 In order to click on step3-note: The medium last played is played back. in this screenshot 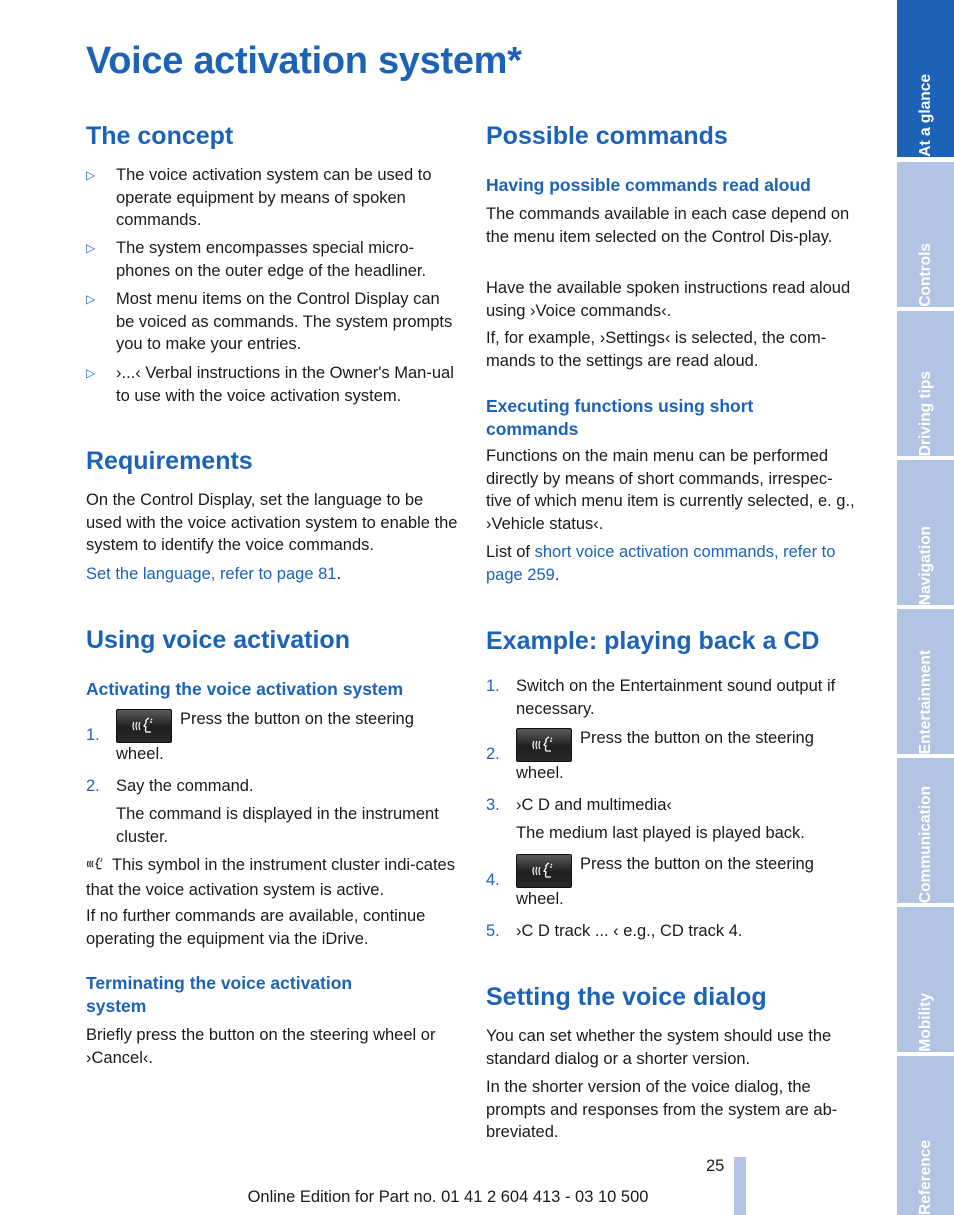, I will do `click(660, 833)`.